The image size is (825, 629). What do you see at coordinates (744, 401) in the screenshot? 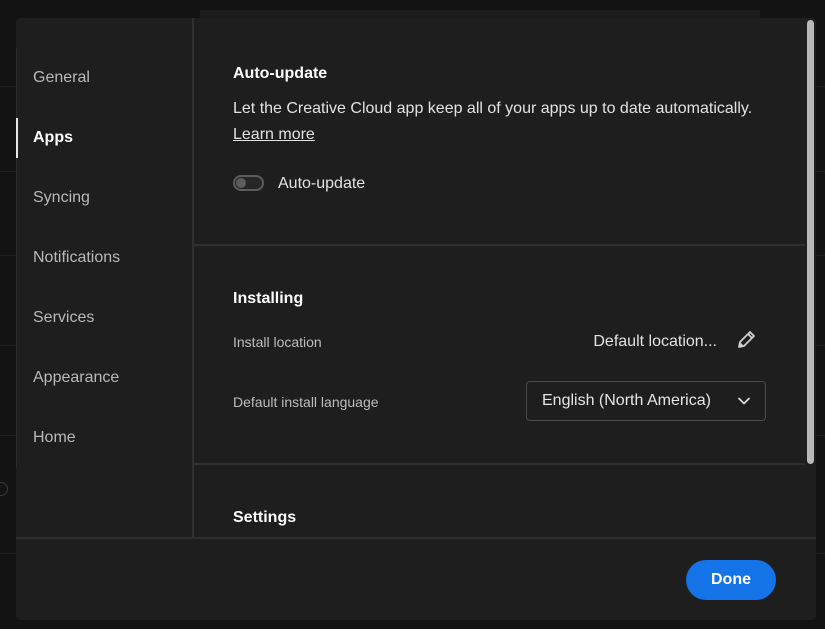
I see `chevron-down-icon` at bounding box center [744, 401].